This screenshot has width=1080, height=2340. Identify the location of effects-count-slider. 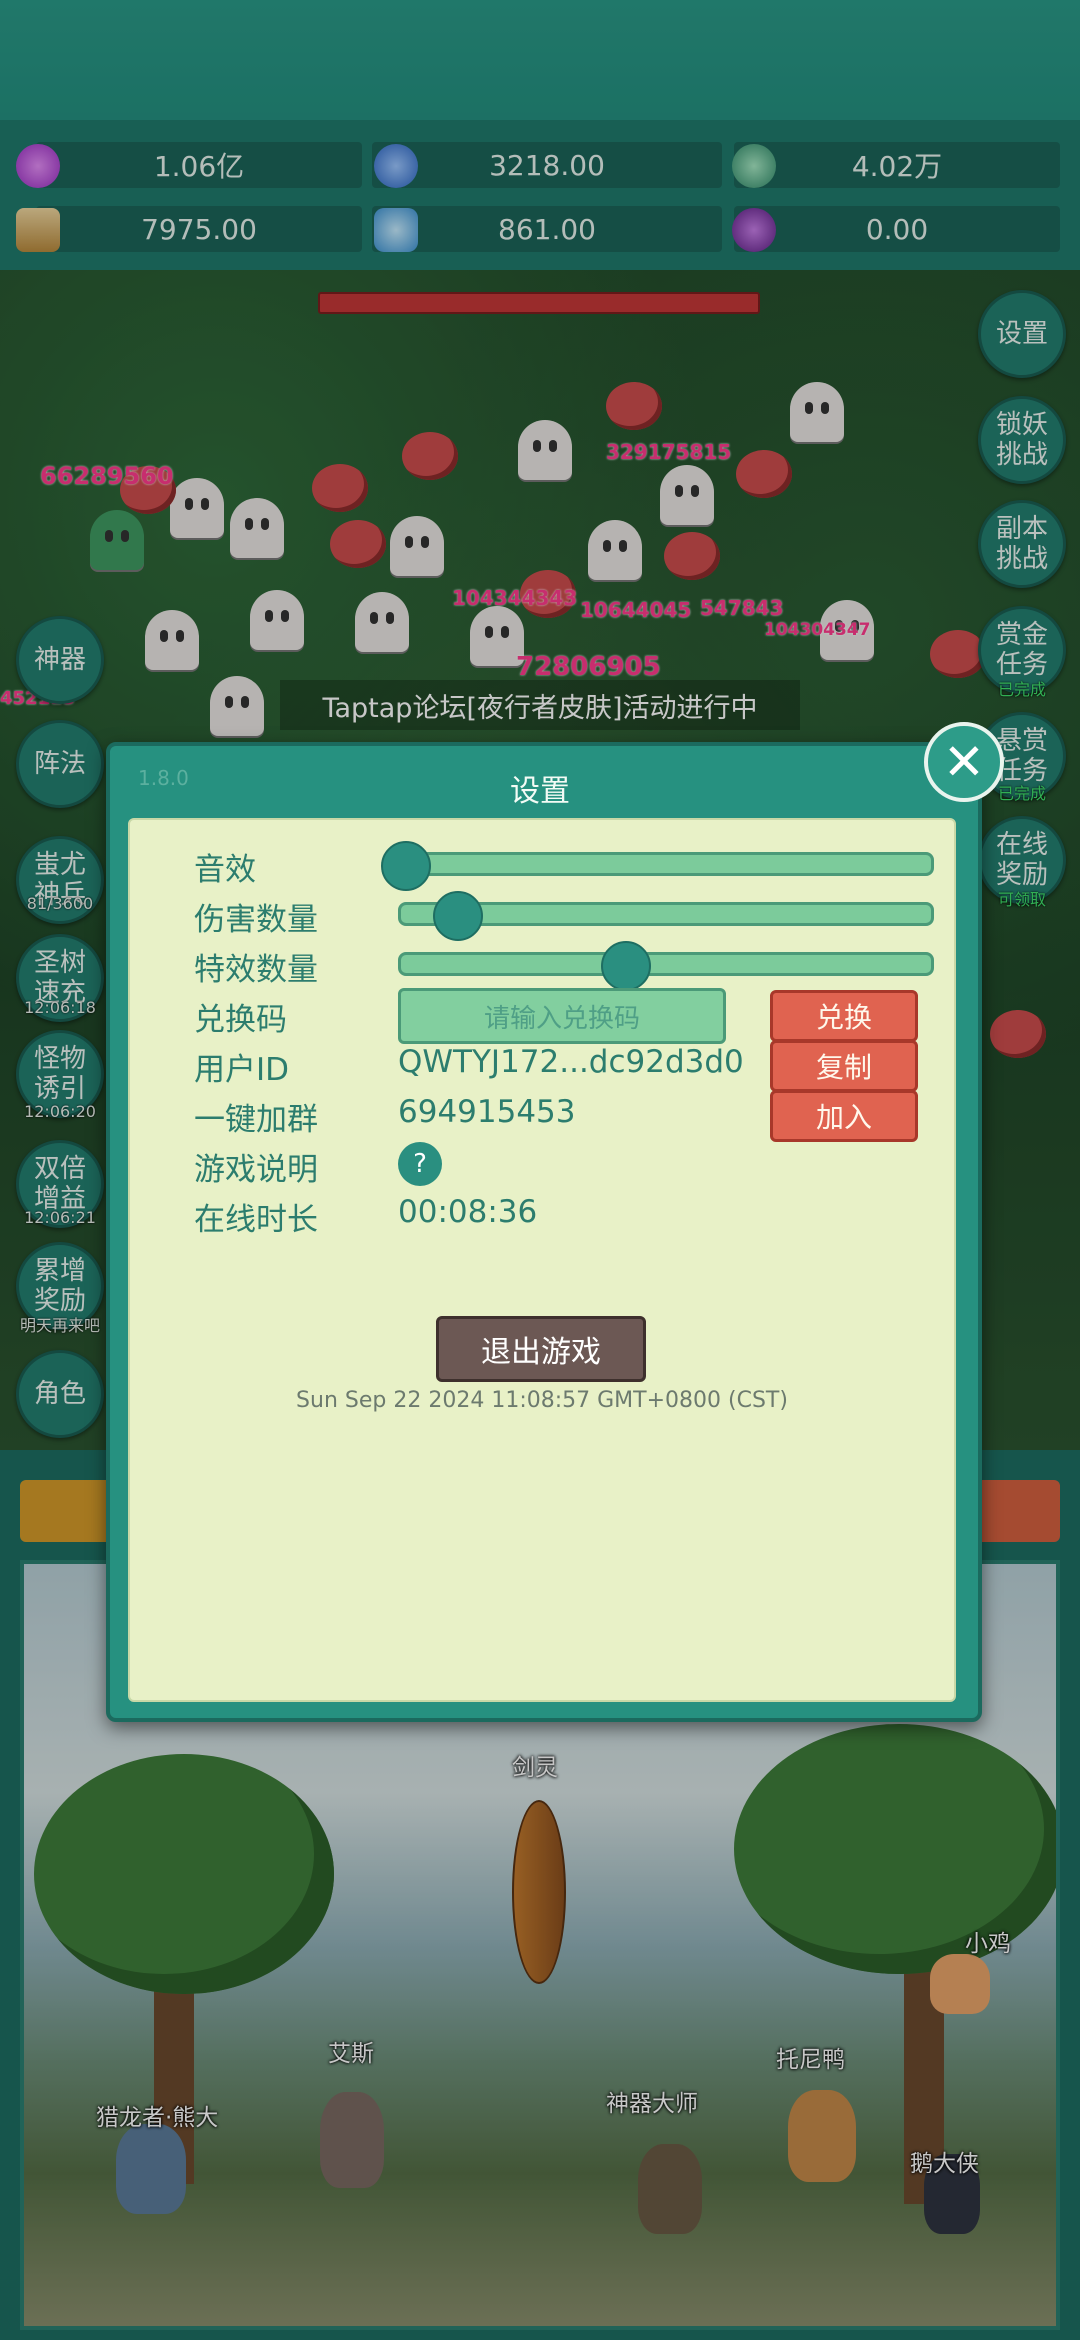
(666, 964).